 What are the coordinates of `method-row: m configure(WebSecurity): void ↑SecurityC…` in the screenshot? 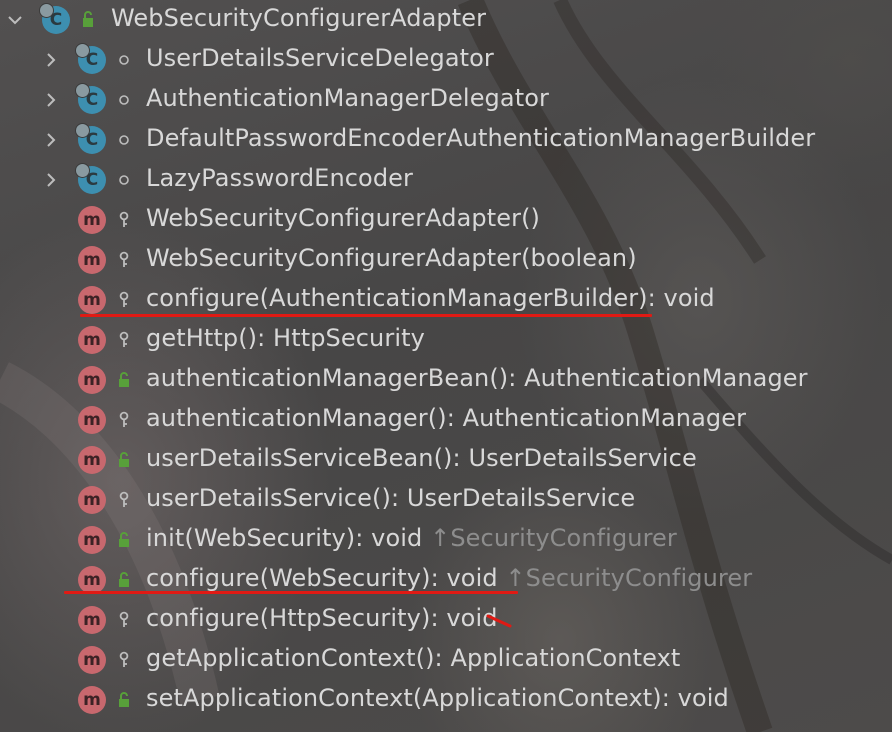 It's located at (446, 580).